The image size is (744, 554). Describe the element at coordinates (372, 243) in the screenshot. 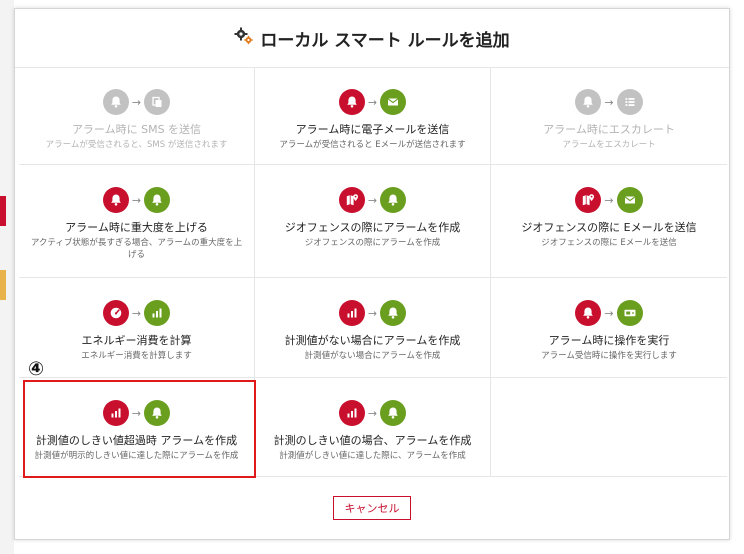

I see `rule-description: ジオフェンスの際にアラームを作成` at that location.